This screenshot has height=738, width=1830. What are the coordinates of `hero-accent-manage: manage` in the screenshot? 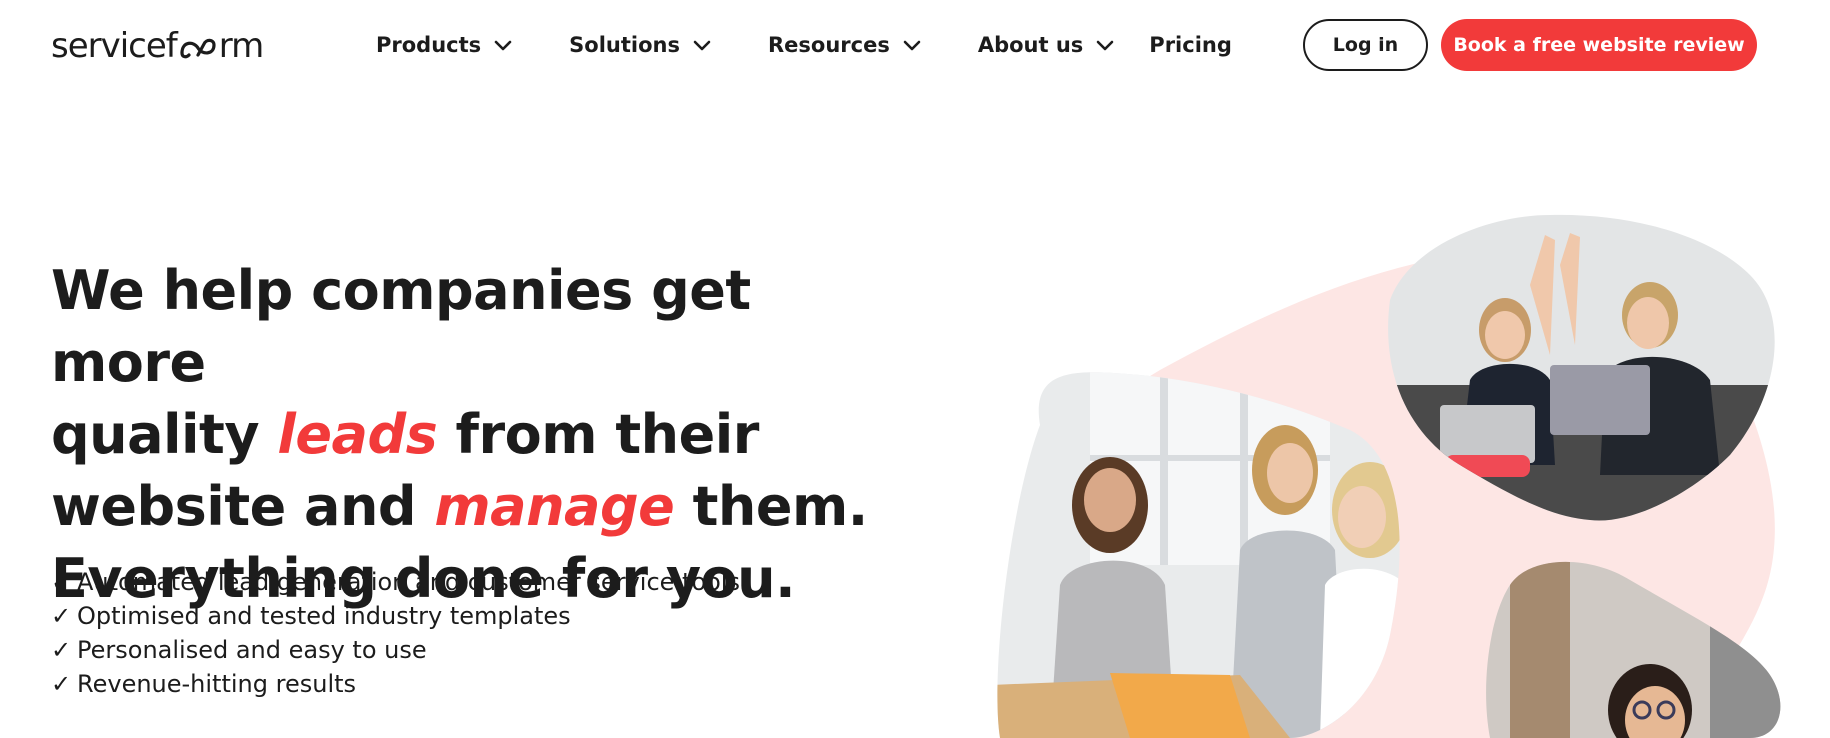 It's located at (554, 506).